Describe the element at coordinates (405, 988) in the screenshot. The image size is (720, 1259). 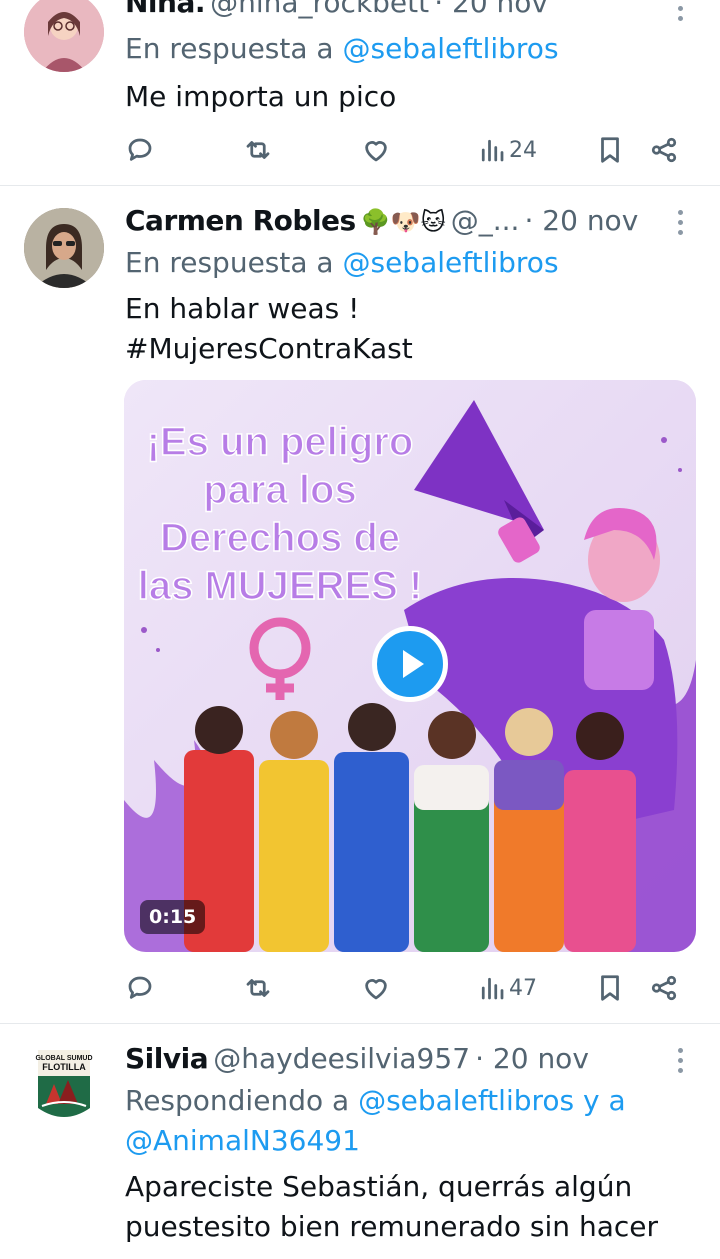
I see `action-bar: 47` at that location.